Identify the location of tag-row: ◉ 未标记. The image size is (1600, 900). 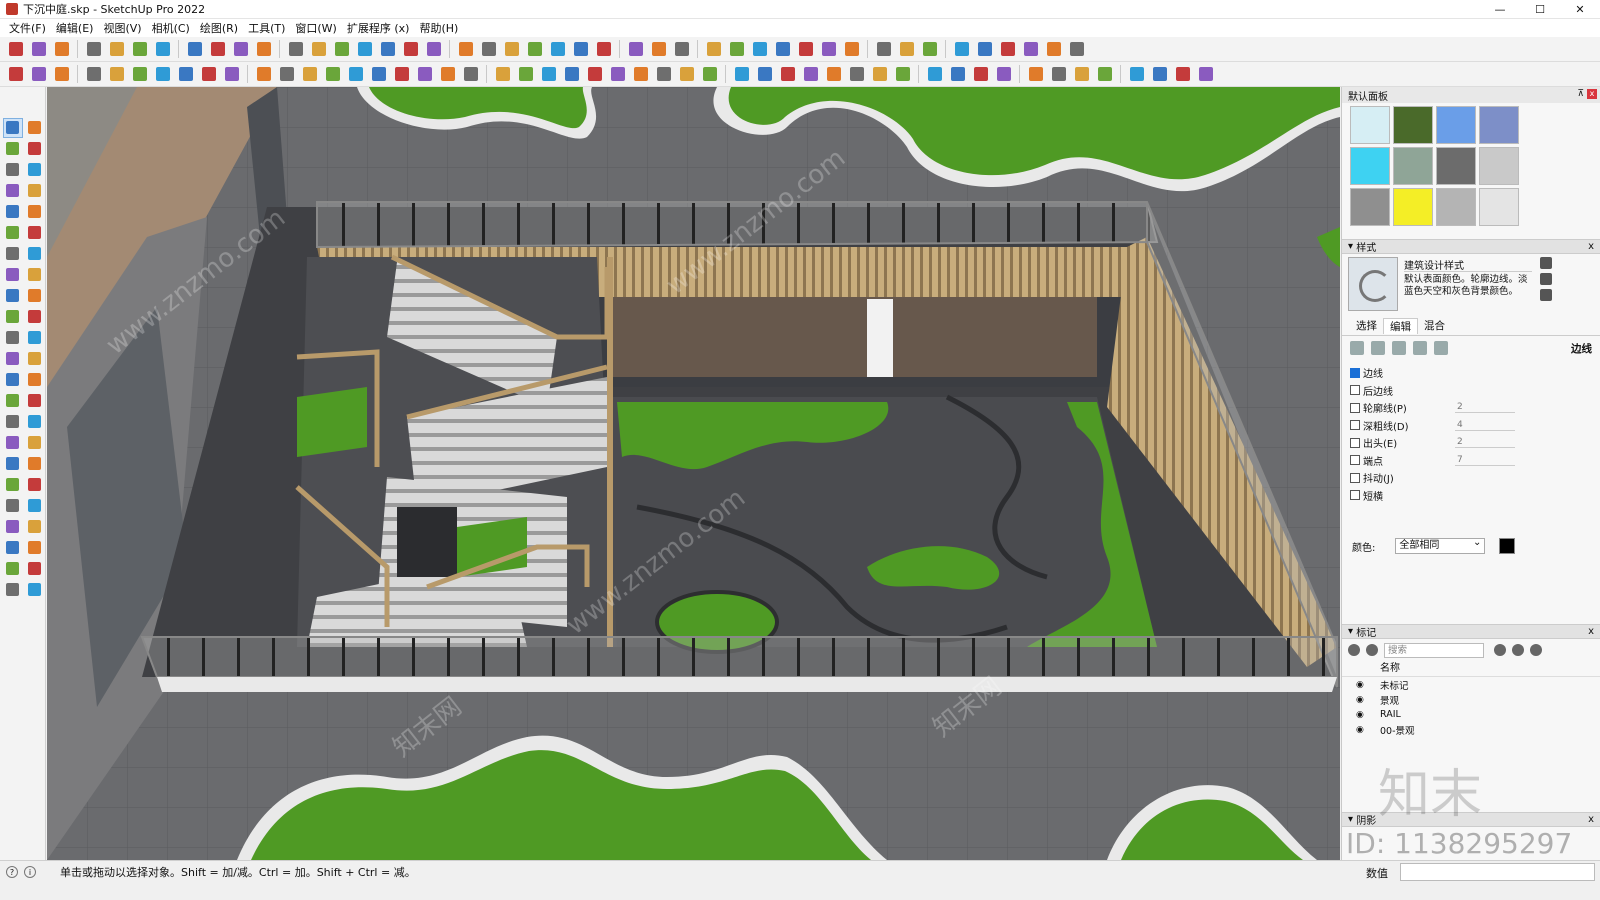
(1471, 684).